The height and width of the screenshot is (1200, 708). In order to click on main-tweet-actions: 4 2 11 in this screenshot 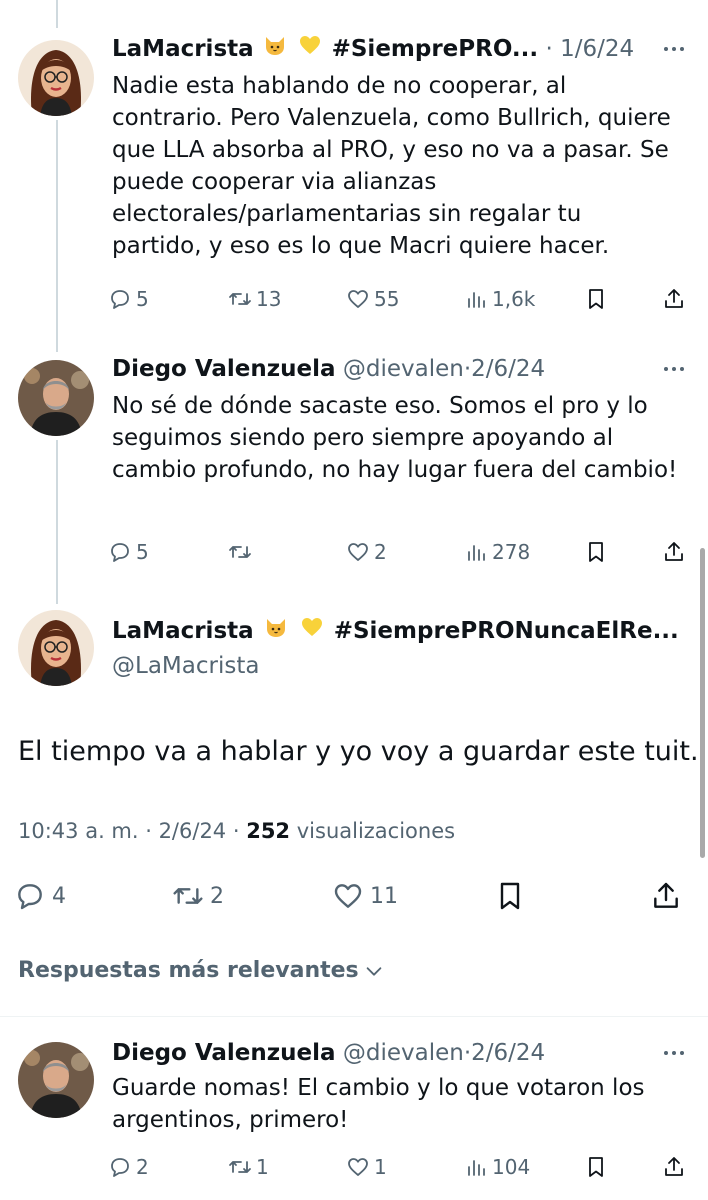, I will do `click(353, 896)`.